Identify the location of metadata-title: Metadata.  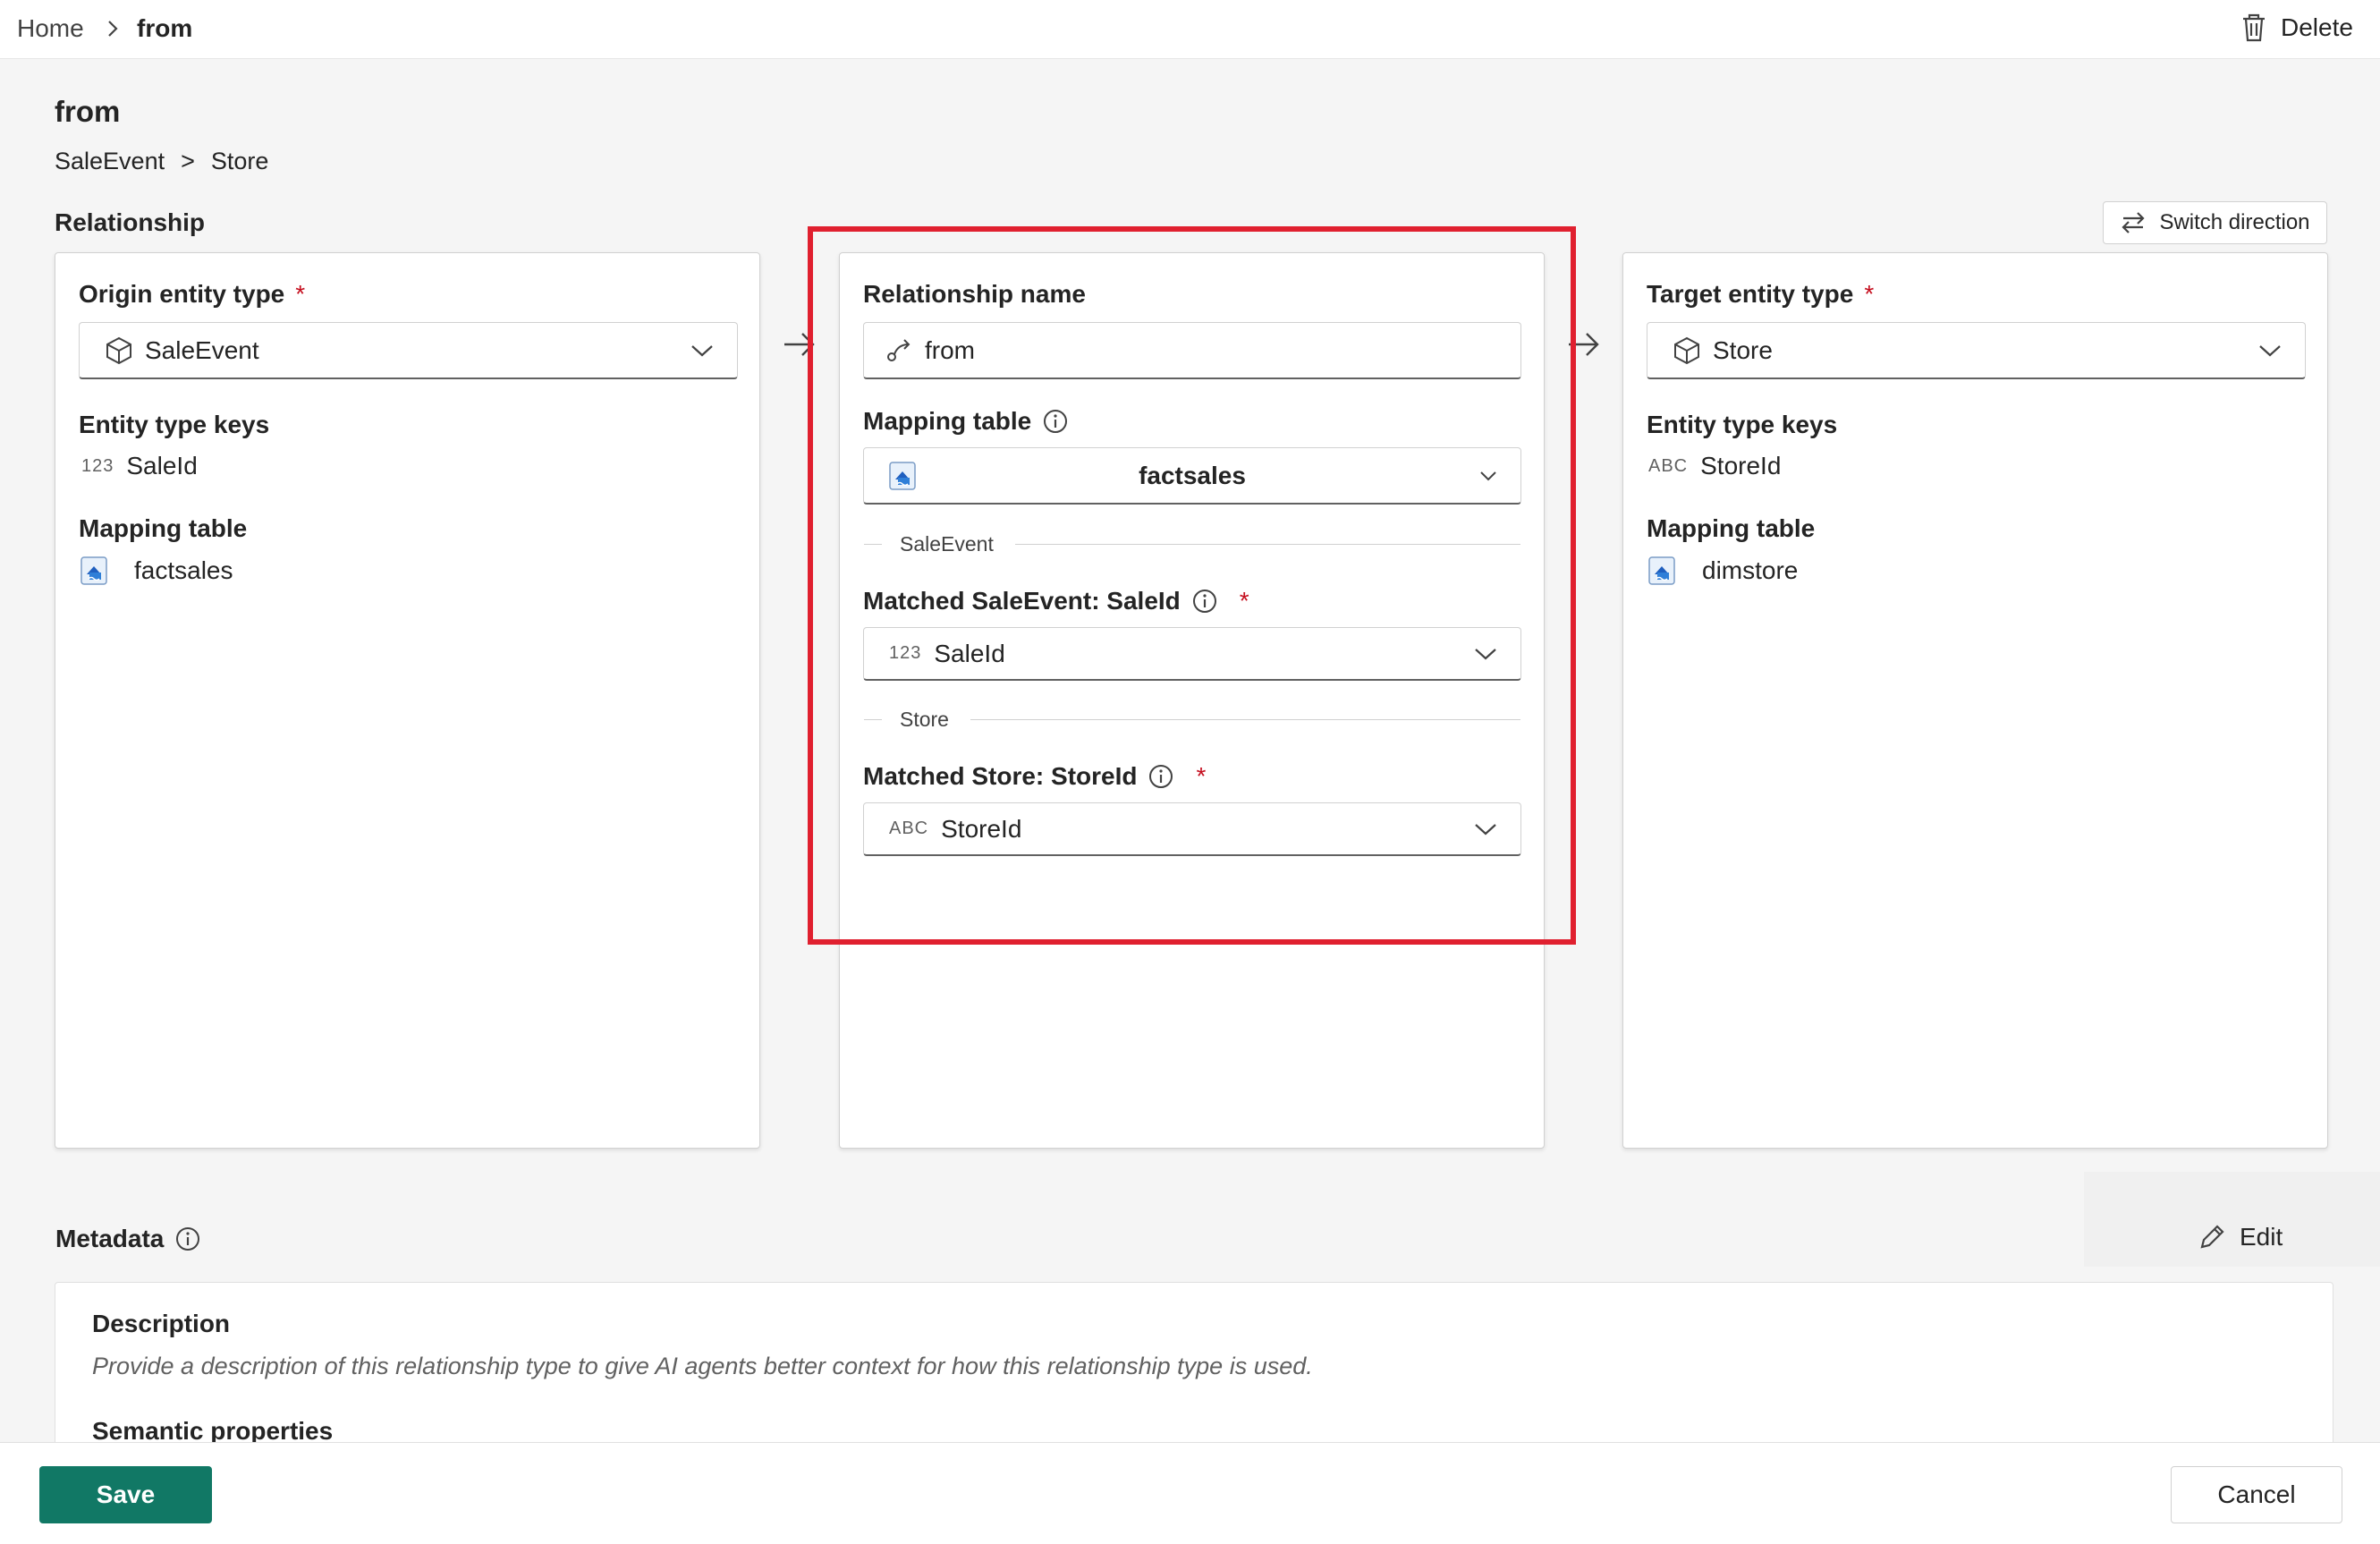
(128, 1239).